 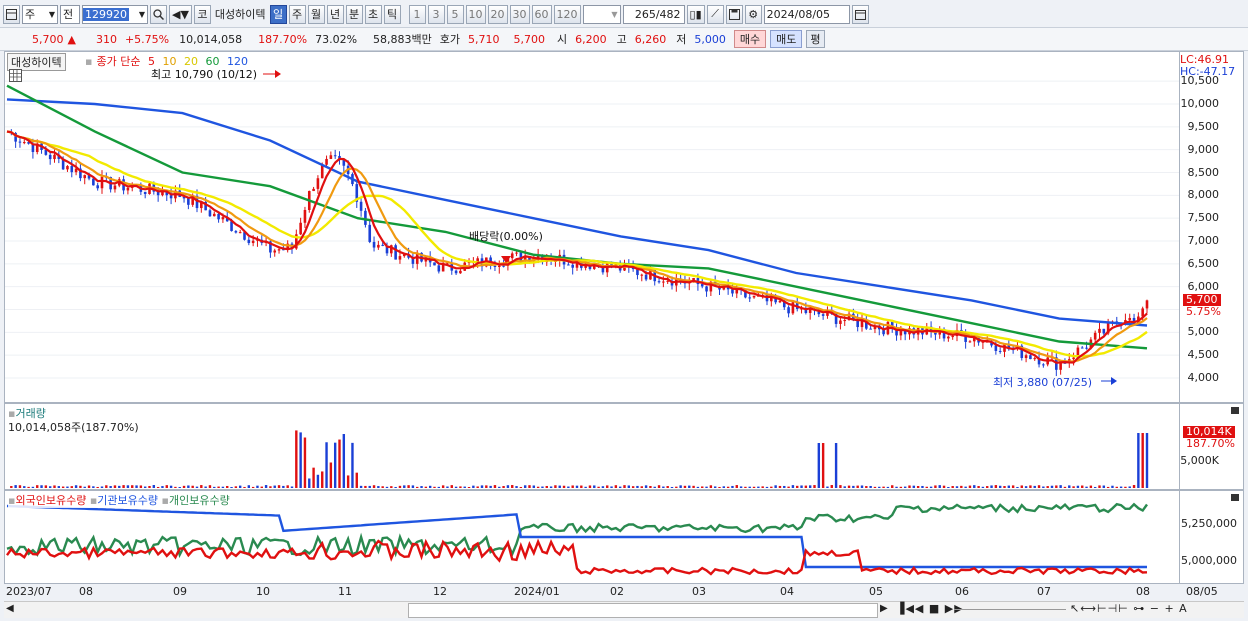 What do you see at coordinates (786, 39) in the screenshot?
I see `sell-button: 매도` at bounding box center [786, 39].